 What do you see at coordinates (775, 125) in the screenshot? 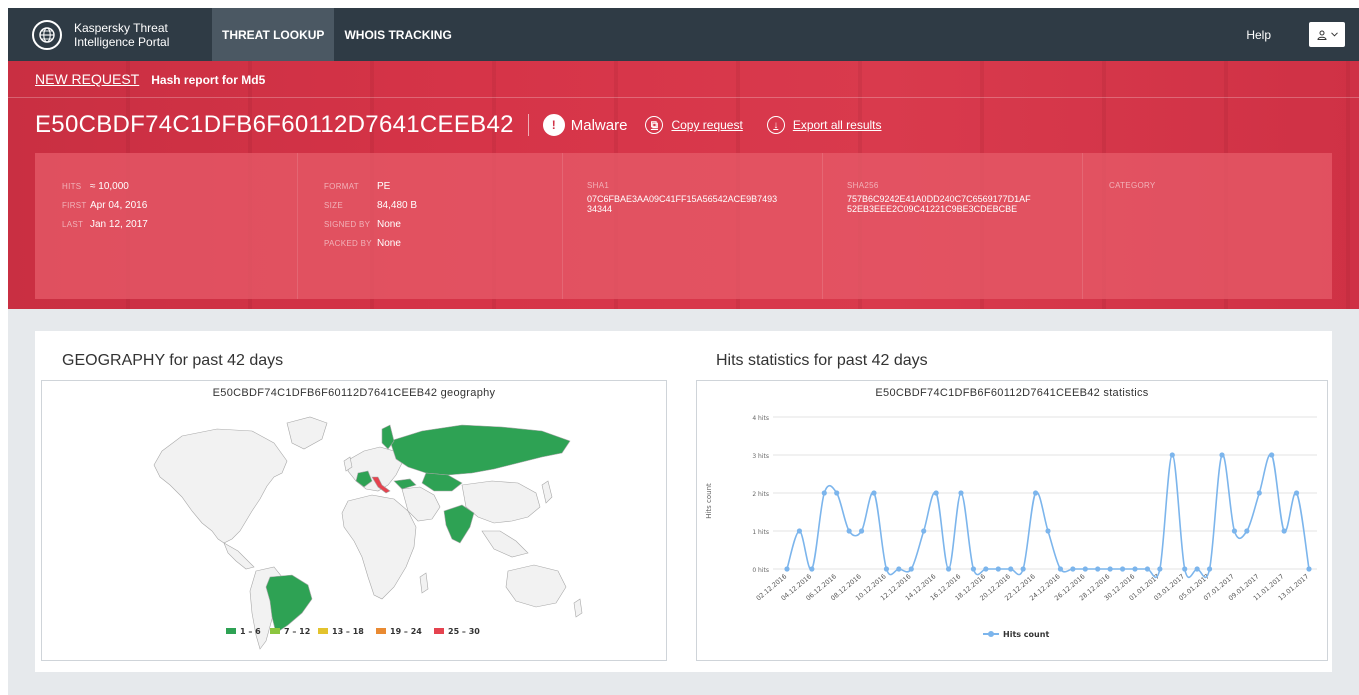
I see `download-icon: ↓` at bounding box center [775, 125].